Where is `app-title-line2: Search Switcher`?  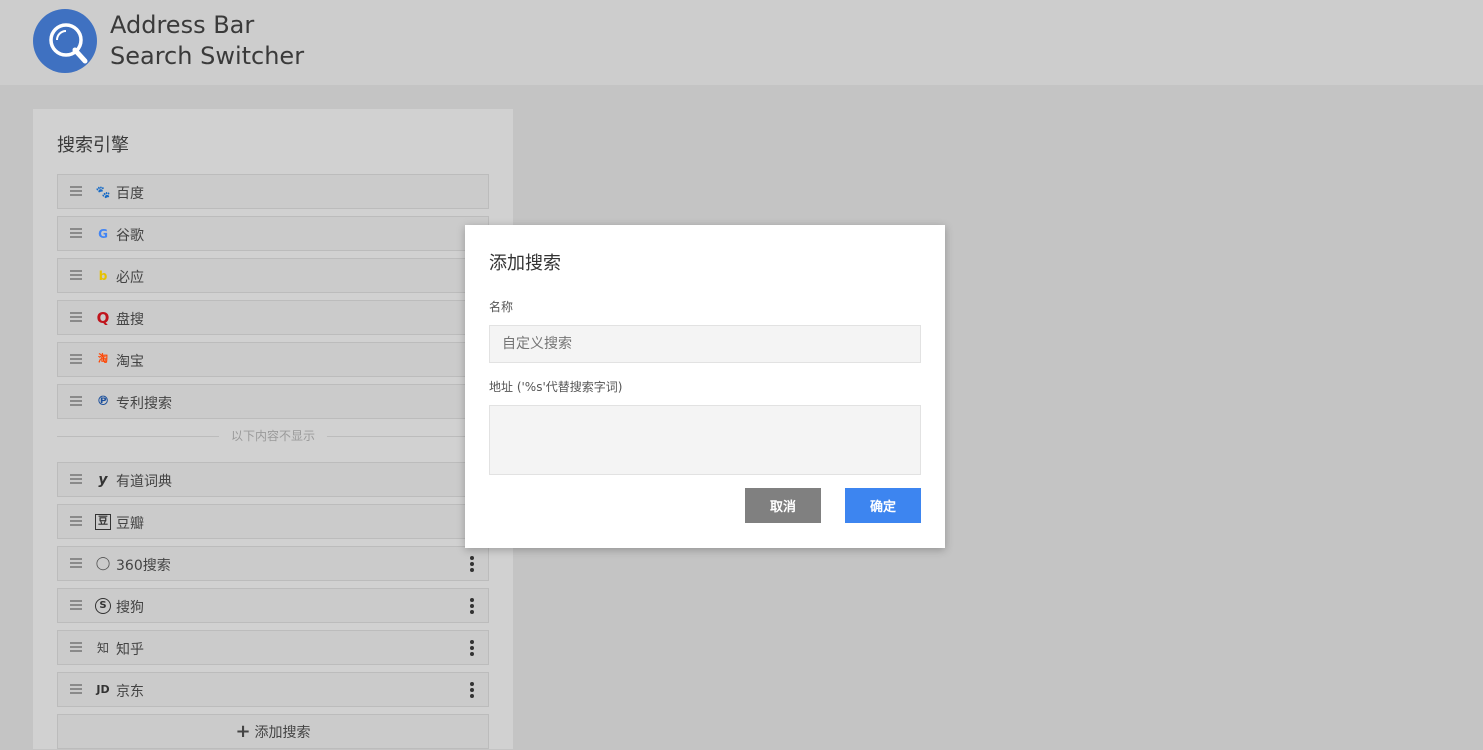 app-title-line2: Search Switcher is located at coordinates (207, 56).